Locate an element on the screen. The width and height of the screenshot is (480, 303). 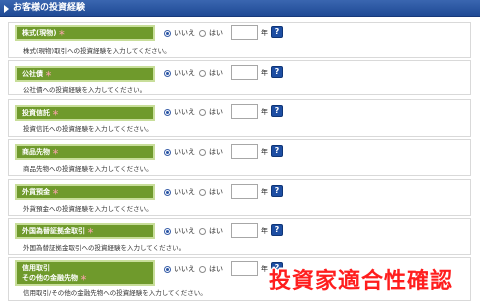
item-label: 投資信託 is located at coordinates (36, 113).